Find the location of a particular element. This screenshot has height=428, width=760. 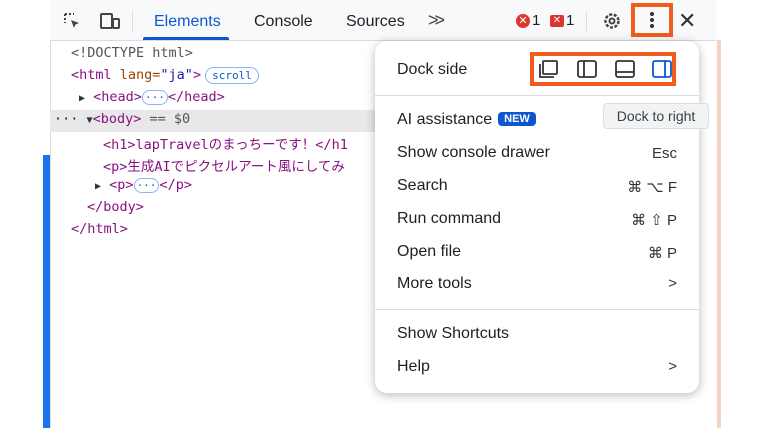

more-tabs-icon: >> is located at coordinates (436, 20).